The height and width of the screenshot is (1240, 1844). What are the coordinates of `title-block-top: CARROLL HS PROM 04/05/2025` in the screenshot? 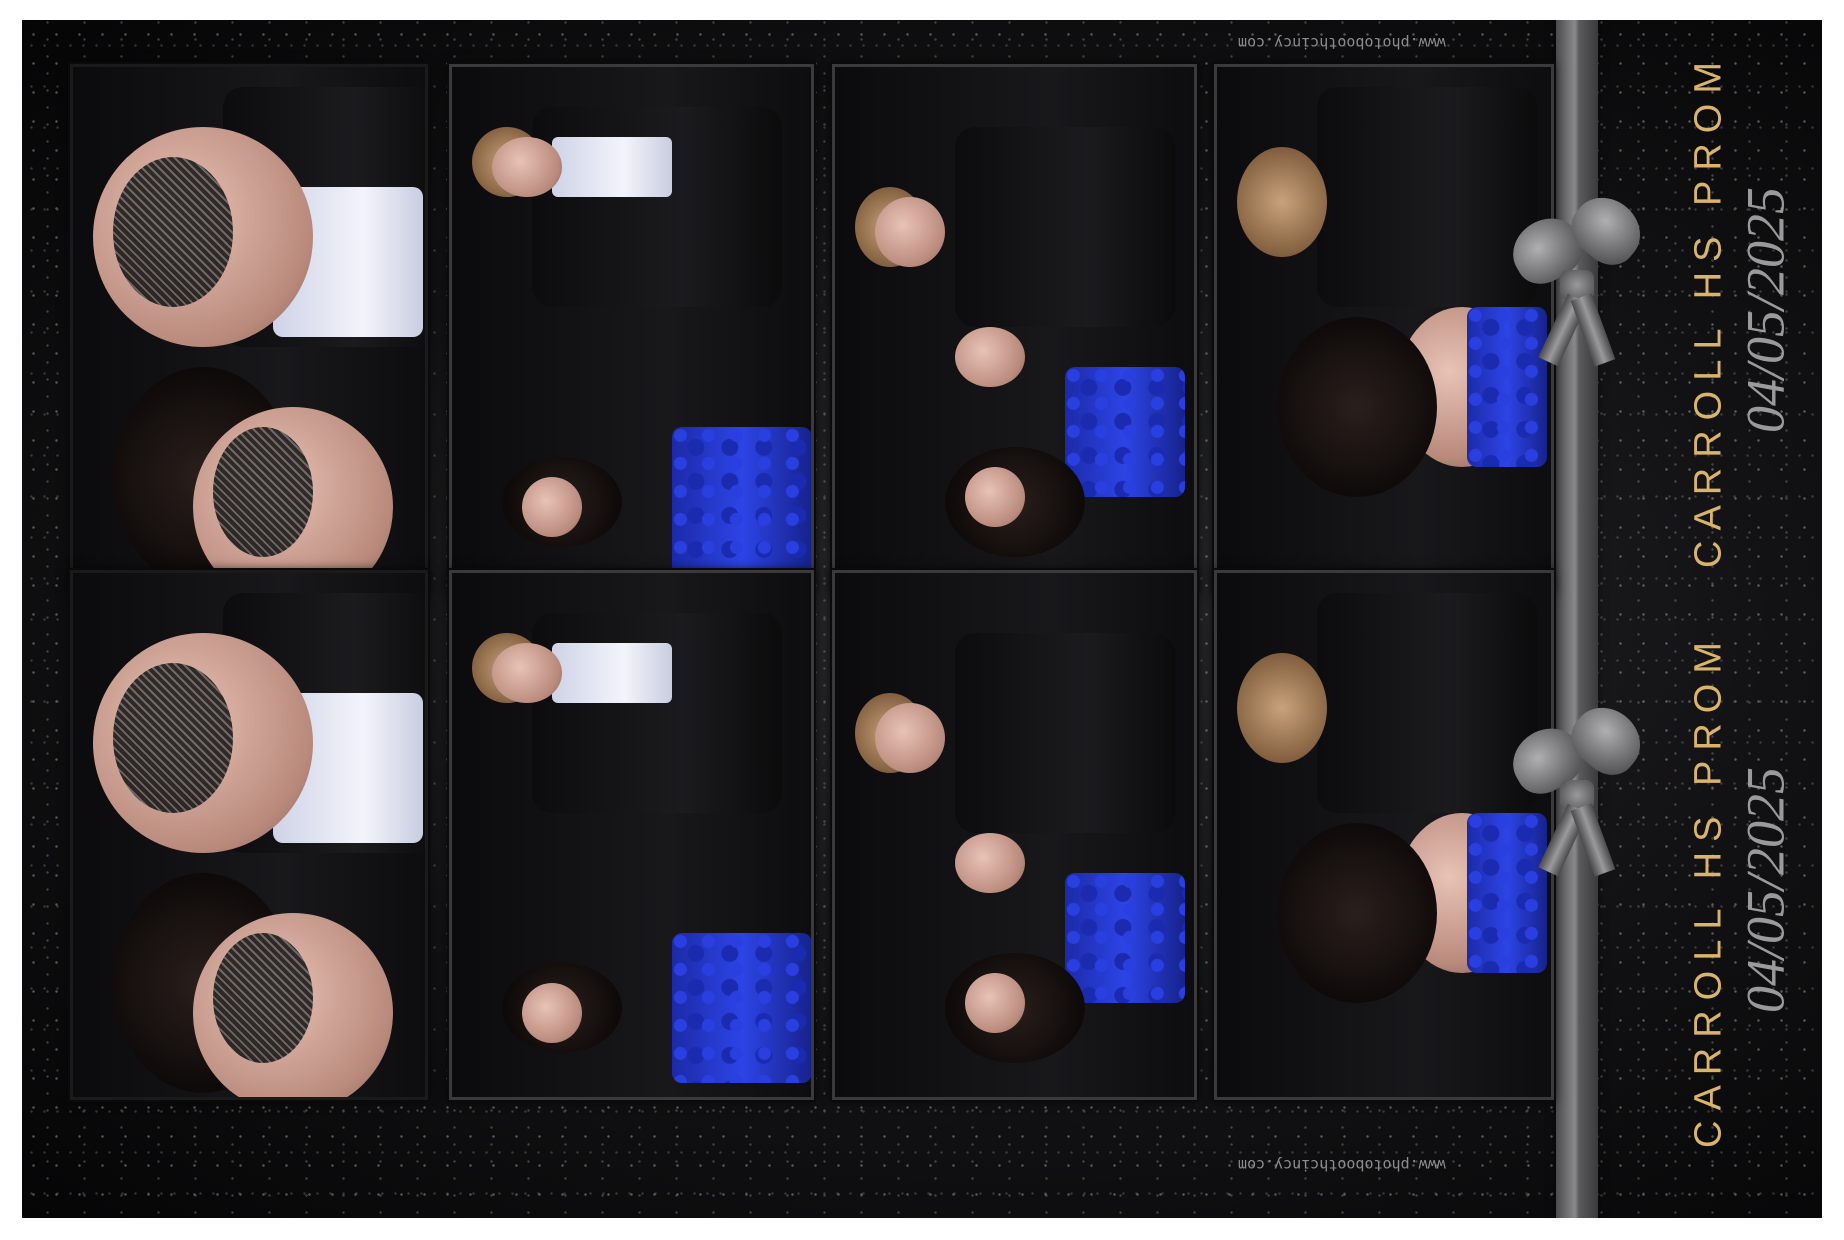 It's located at (1742, 310).